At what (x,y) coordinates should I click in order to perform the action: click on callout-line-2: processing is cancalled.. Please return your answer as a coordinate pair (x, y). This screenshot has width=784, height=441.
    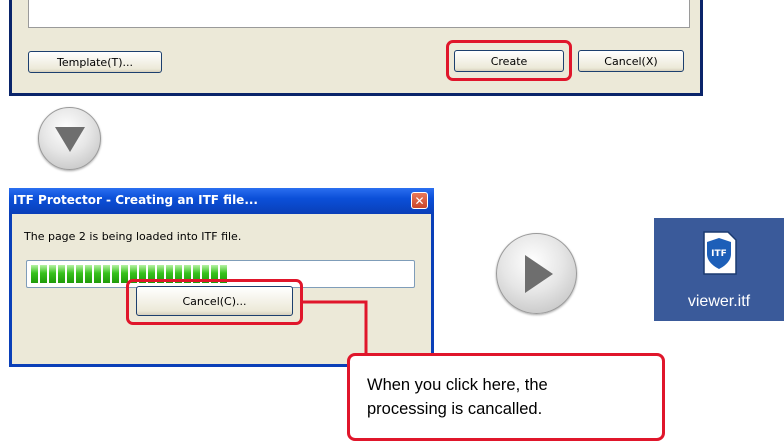
    Looking at the image, I should click on (455, 409).